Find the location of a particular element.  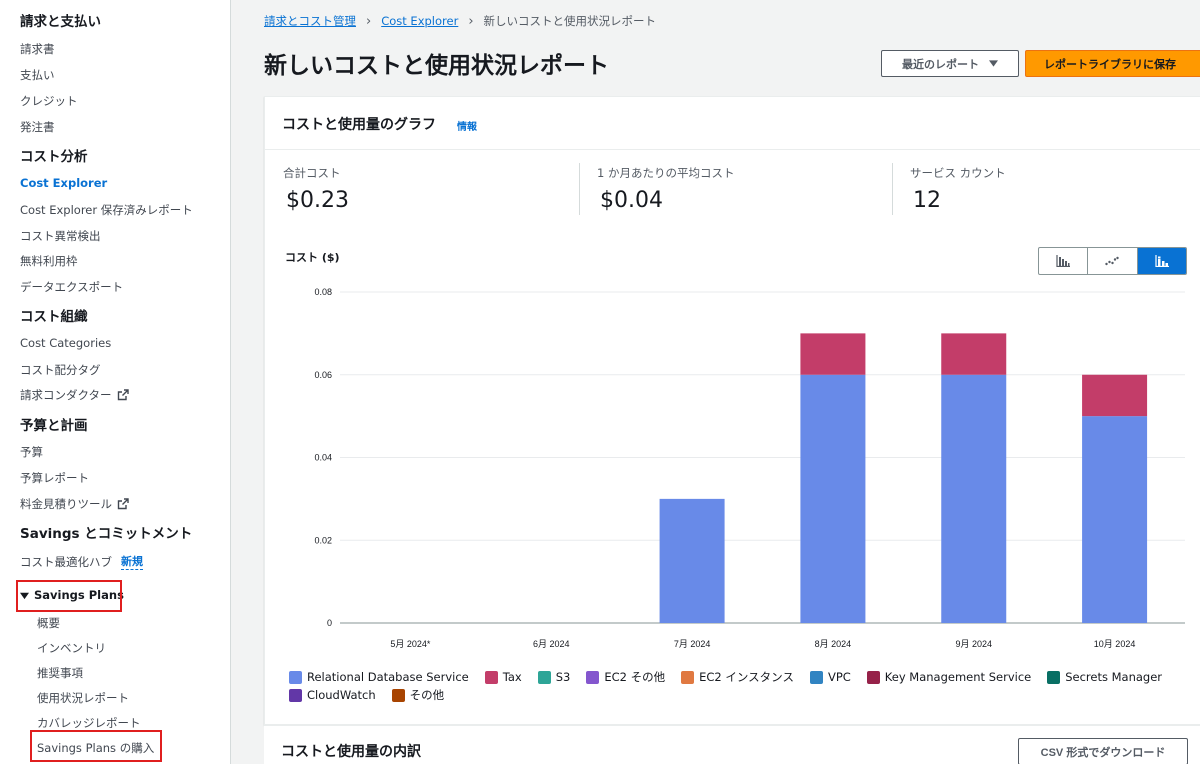

recent-reports-dropdown: 最近のレポート is located at coordinates (950, 63).